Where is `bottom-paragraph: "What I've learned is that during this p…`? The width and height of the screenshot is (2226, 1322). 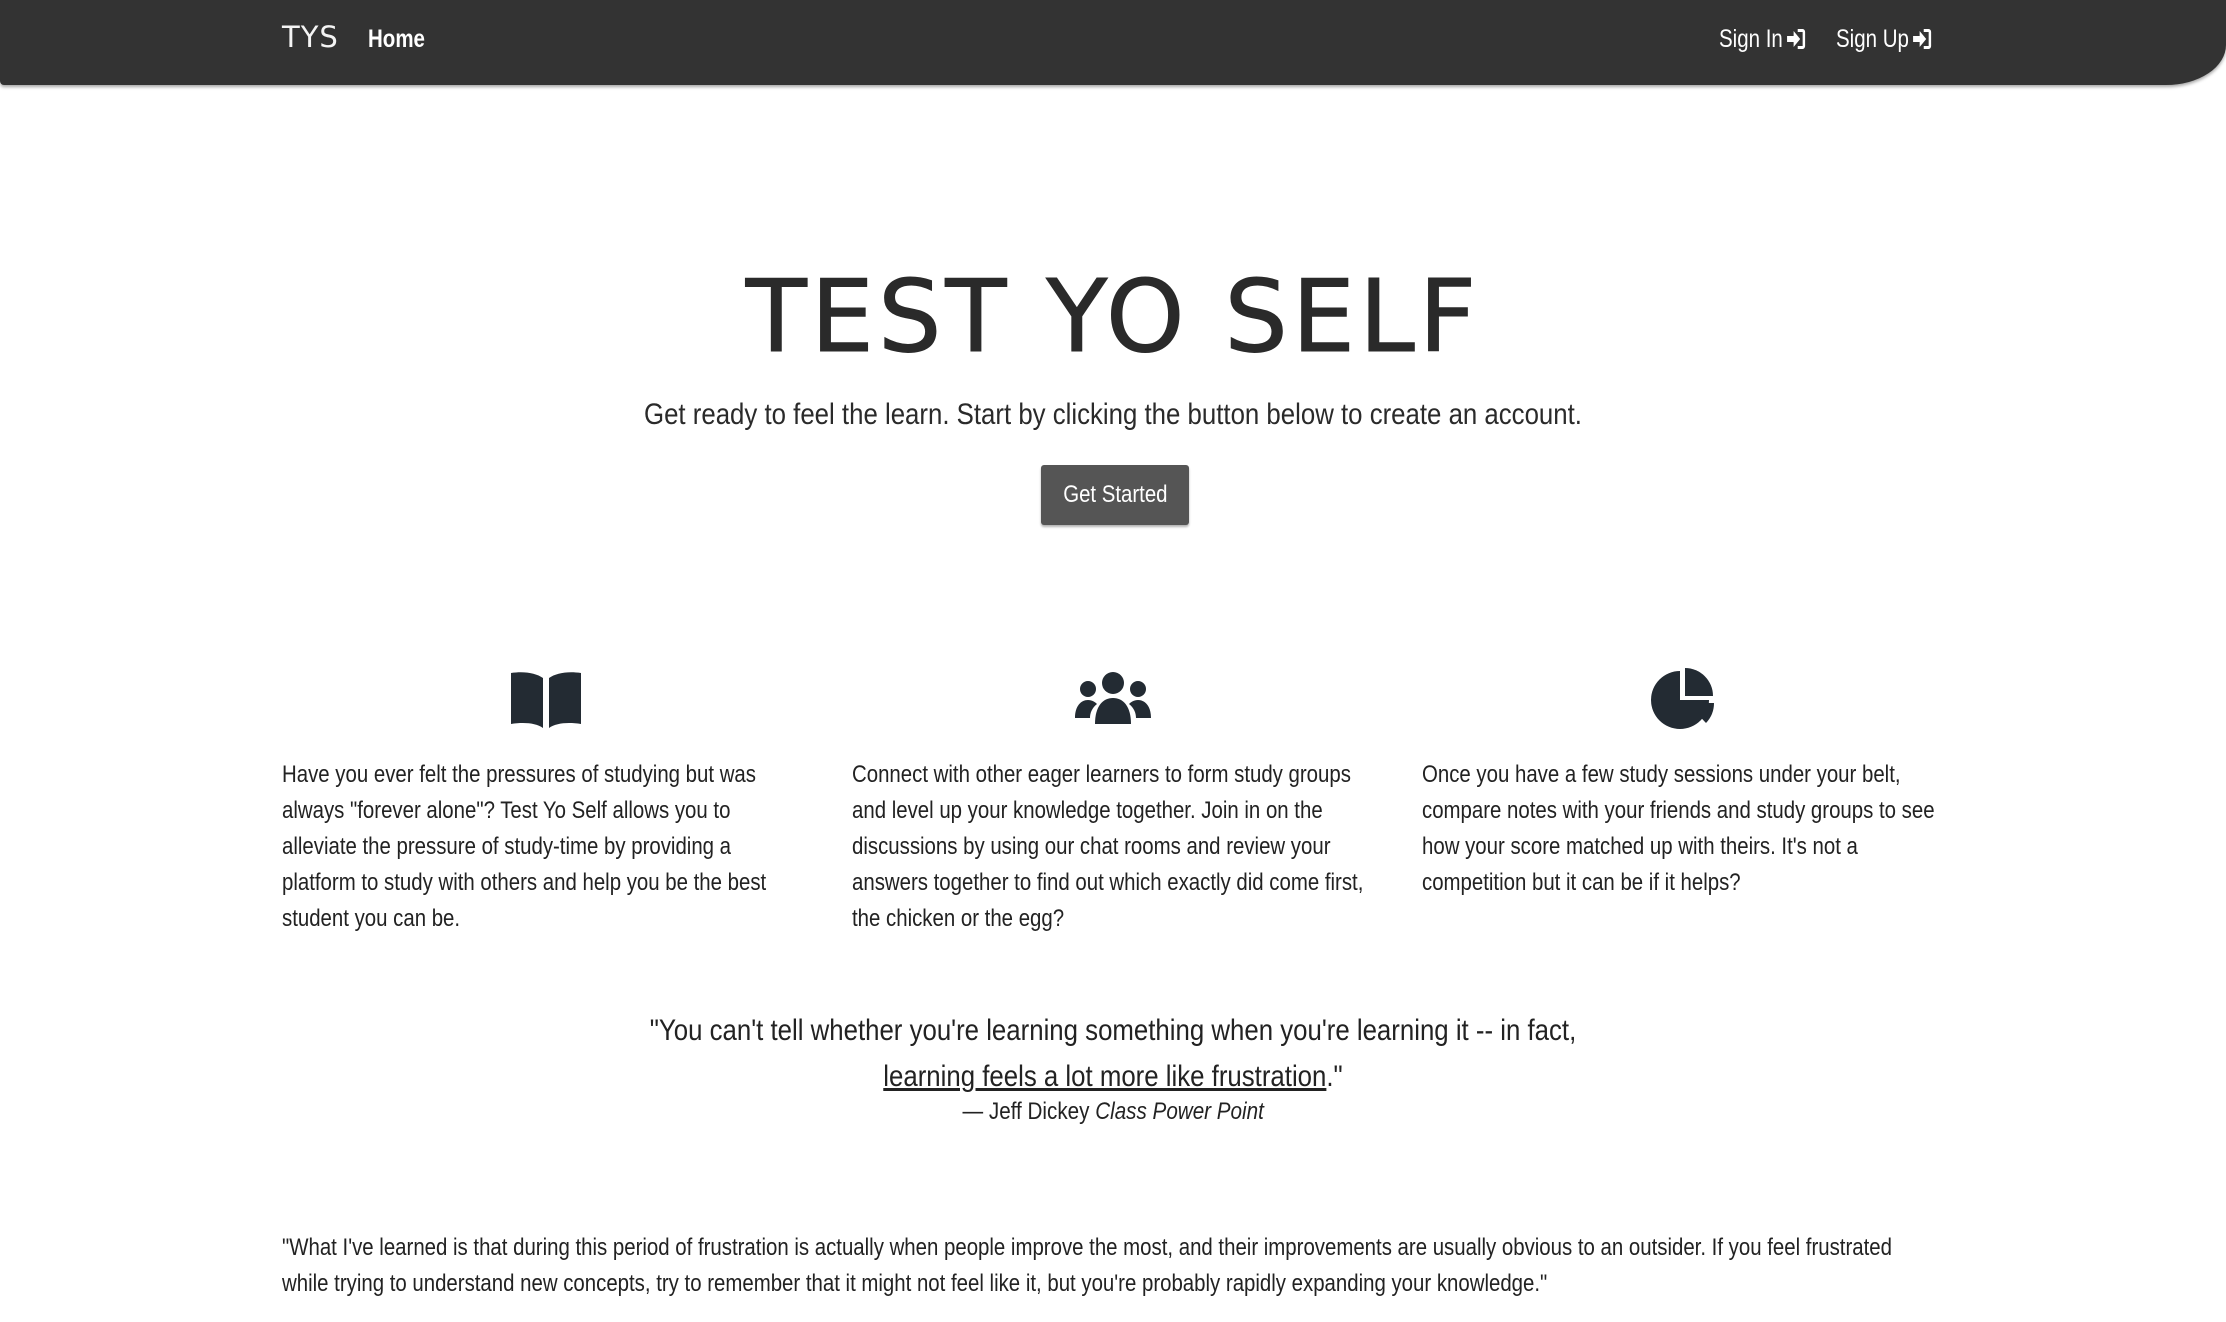
bottom-paragraph: "What I've learned is that during this p… is located at coordinates (1087, 1265).